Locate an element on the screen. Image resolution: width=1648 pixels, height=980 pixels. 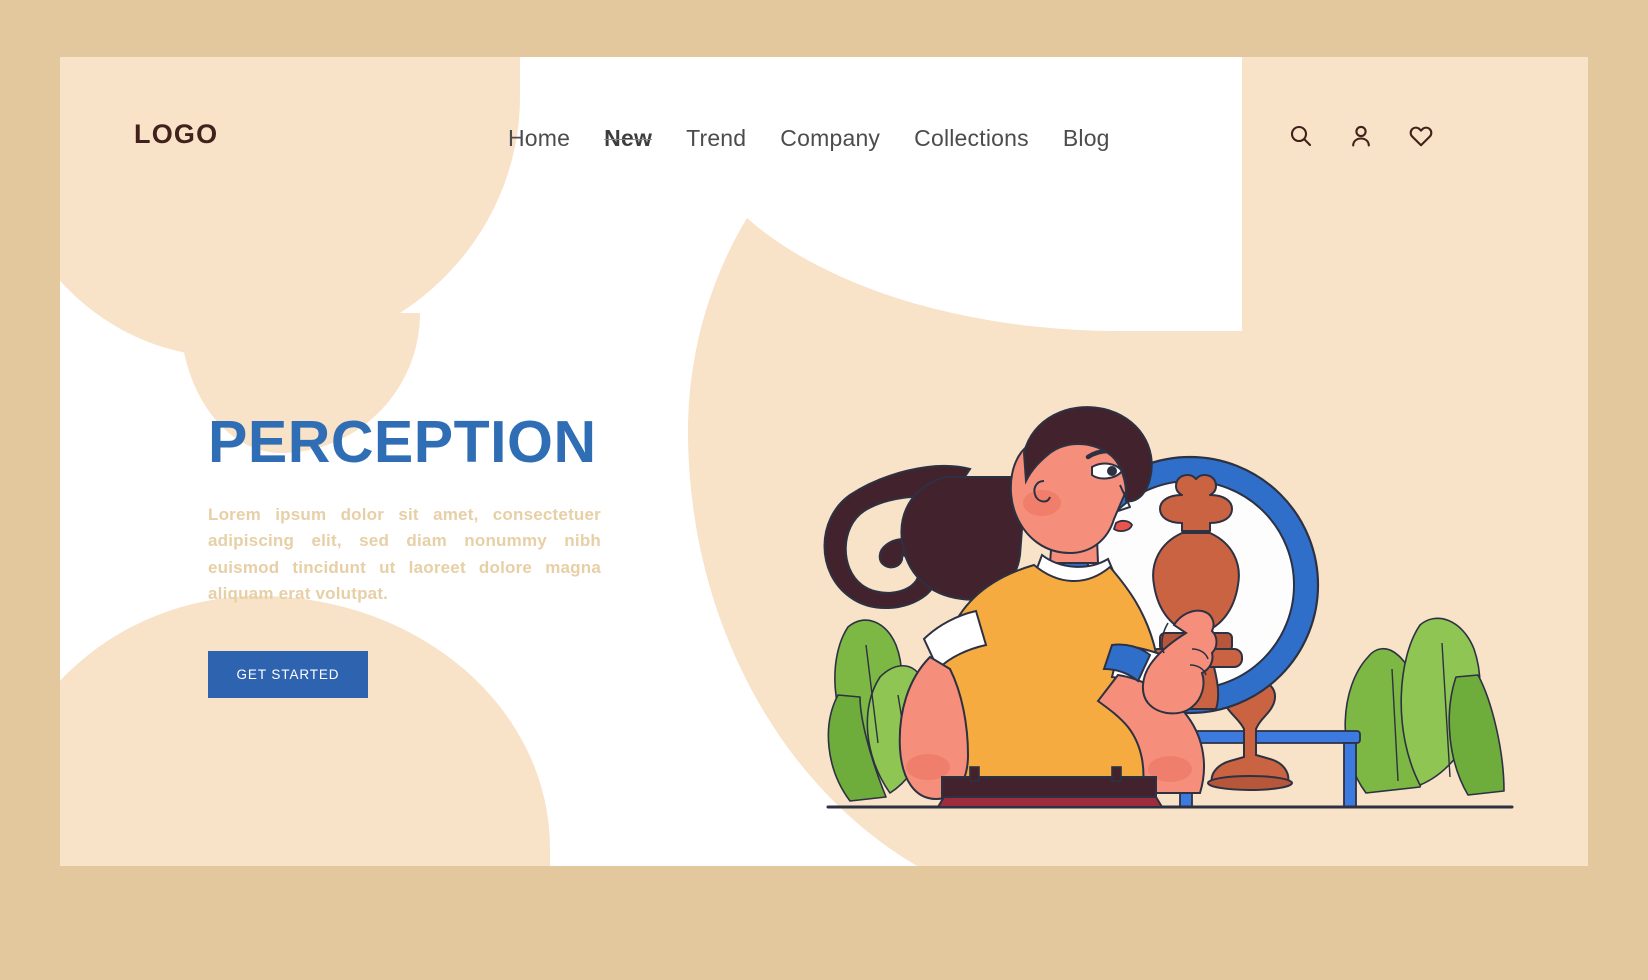
nav-item-new: New is located at coordinates (628, 138).